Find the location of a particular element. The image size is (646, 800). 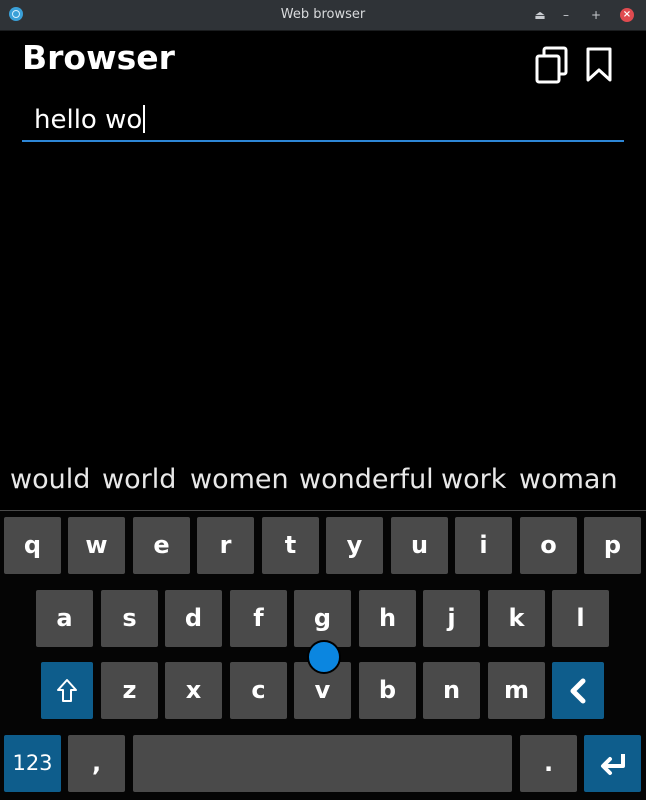

page-title: Browser is located at coordinates (98, 57).